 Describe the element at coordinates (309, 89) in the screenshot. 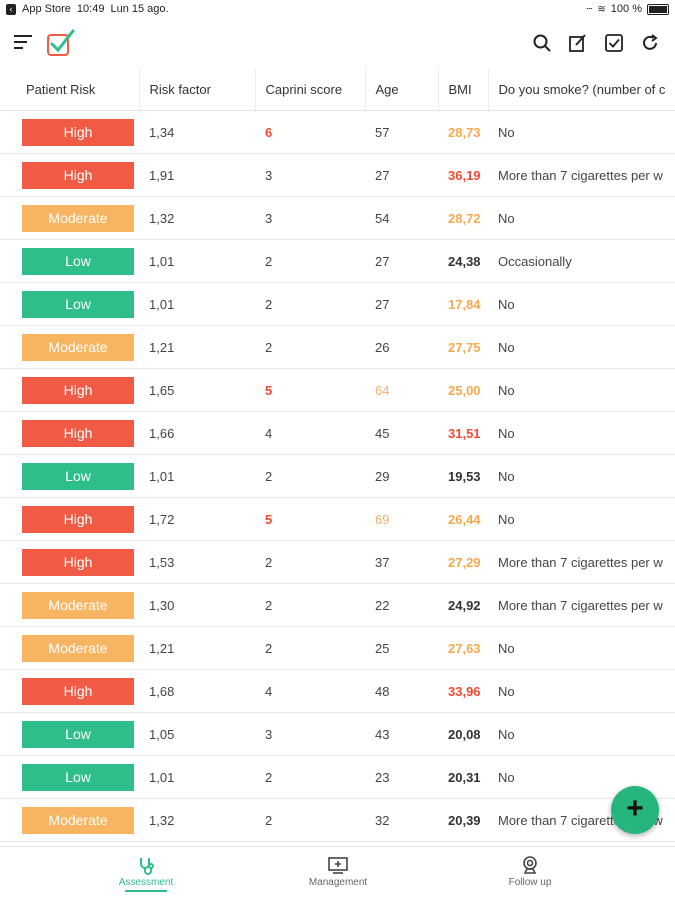

I see `header-caprini-score: Caprini score` at that location.